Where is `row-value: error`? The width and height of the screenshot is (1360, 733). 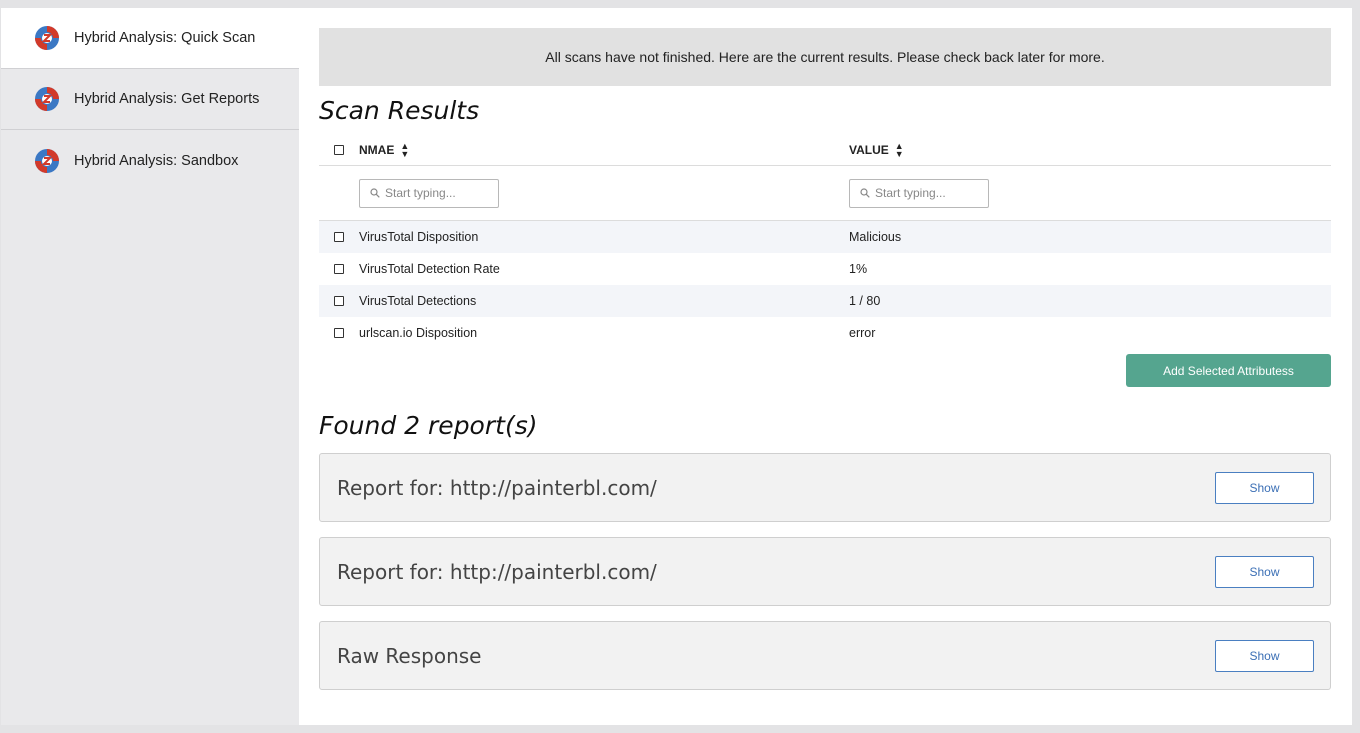 row-value: error is located at coordinates (862, 333).